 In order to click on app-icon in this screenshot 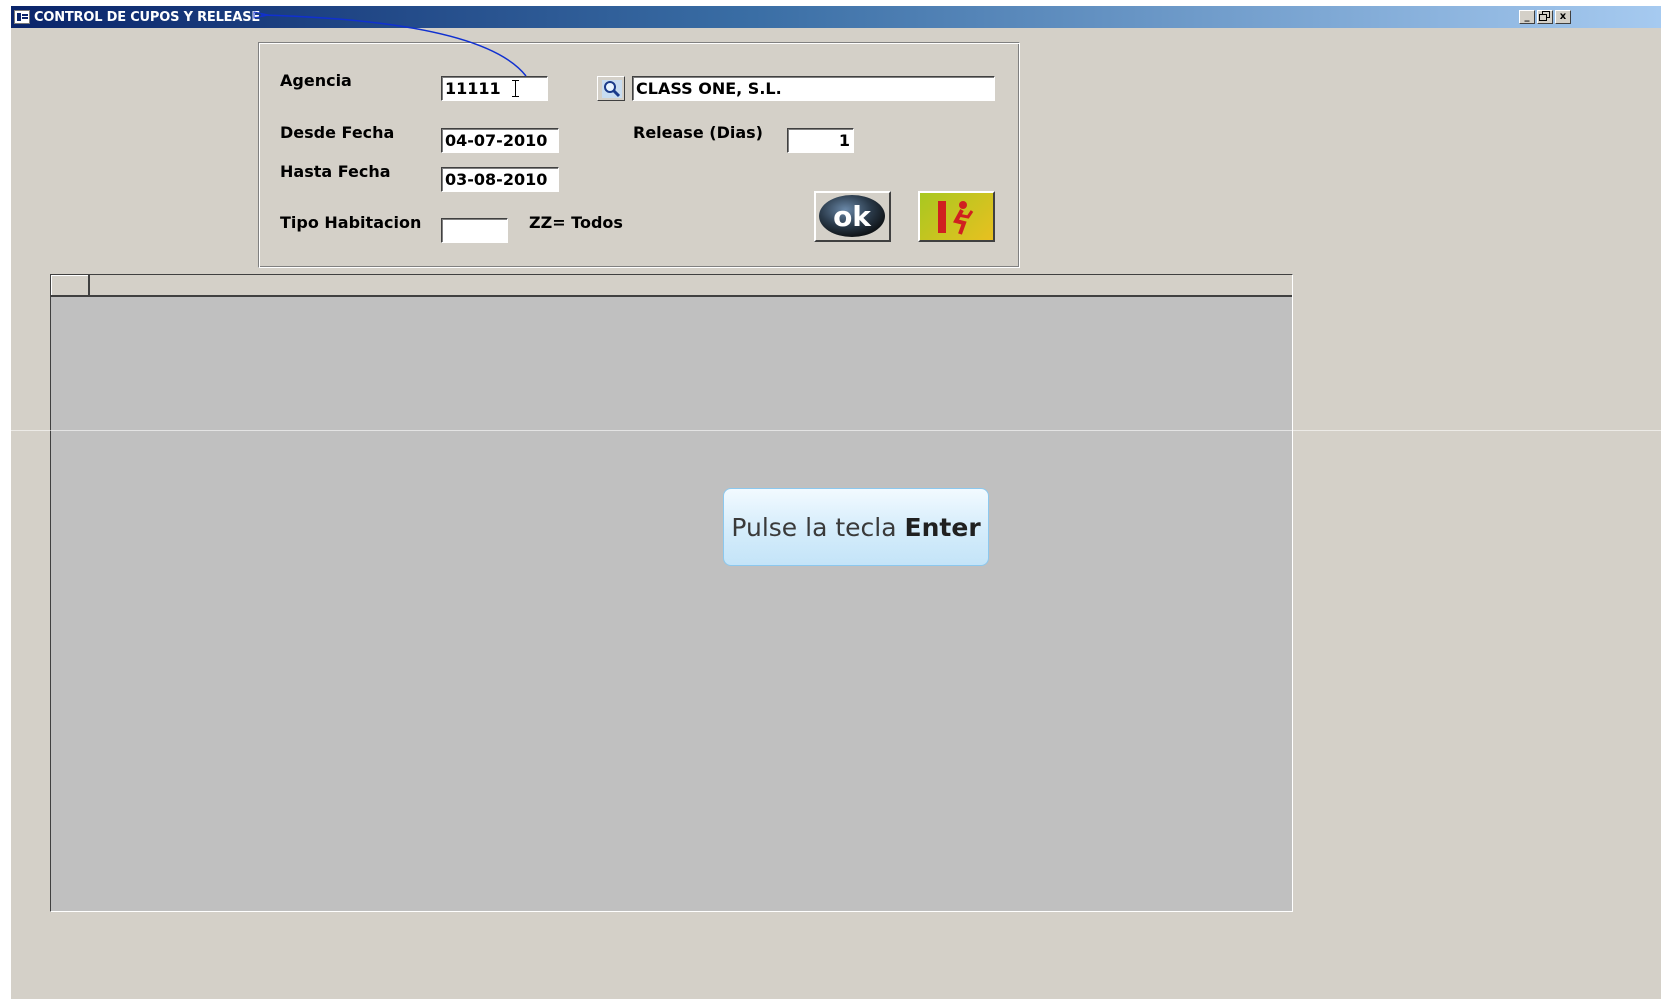, I will do `click(22, 17)`.